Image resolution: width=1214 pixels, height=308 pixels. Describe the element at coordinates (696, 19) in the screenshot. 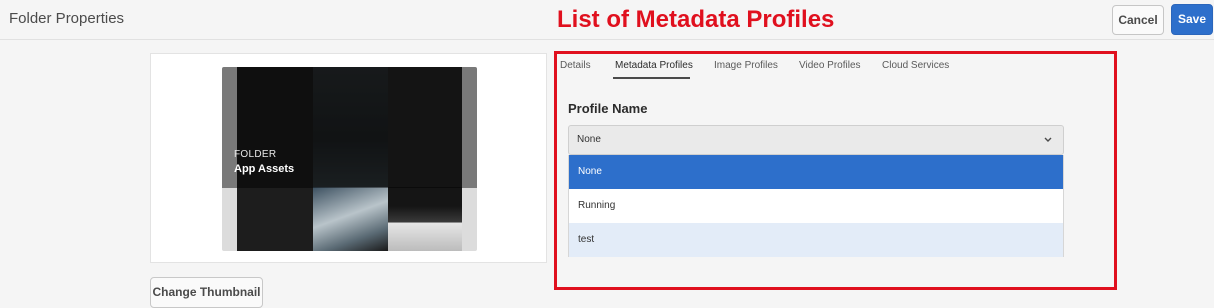

I see `annotation-title: List of Metadata Profiles` at that location.